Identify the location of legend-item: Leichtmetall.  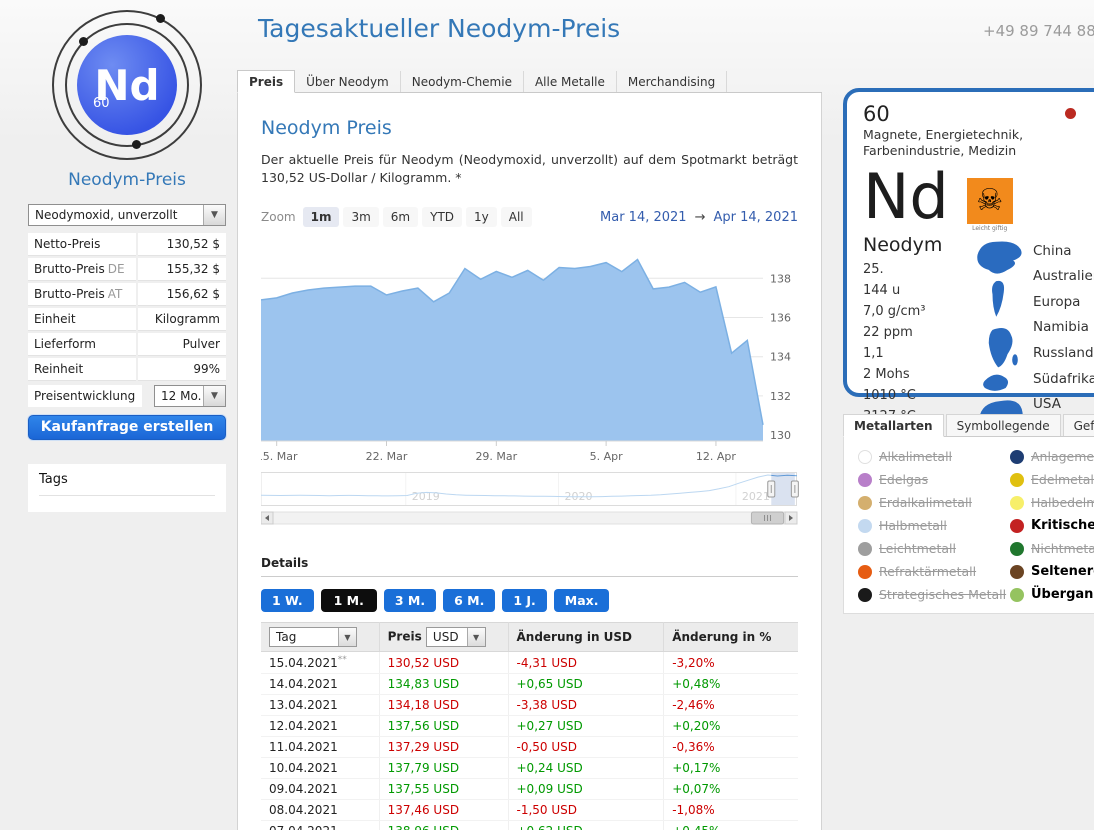
(934, 548).